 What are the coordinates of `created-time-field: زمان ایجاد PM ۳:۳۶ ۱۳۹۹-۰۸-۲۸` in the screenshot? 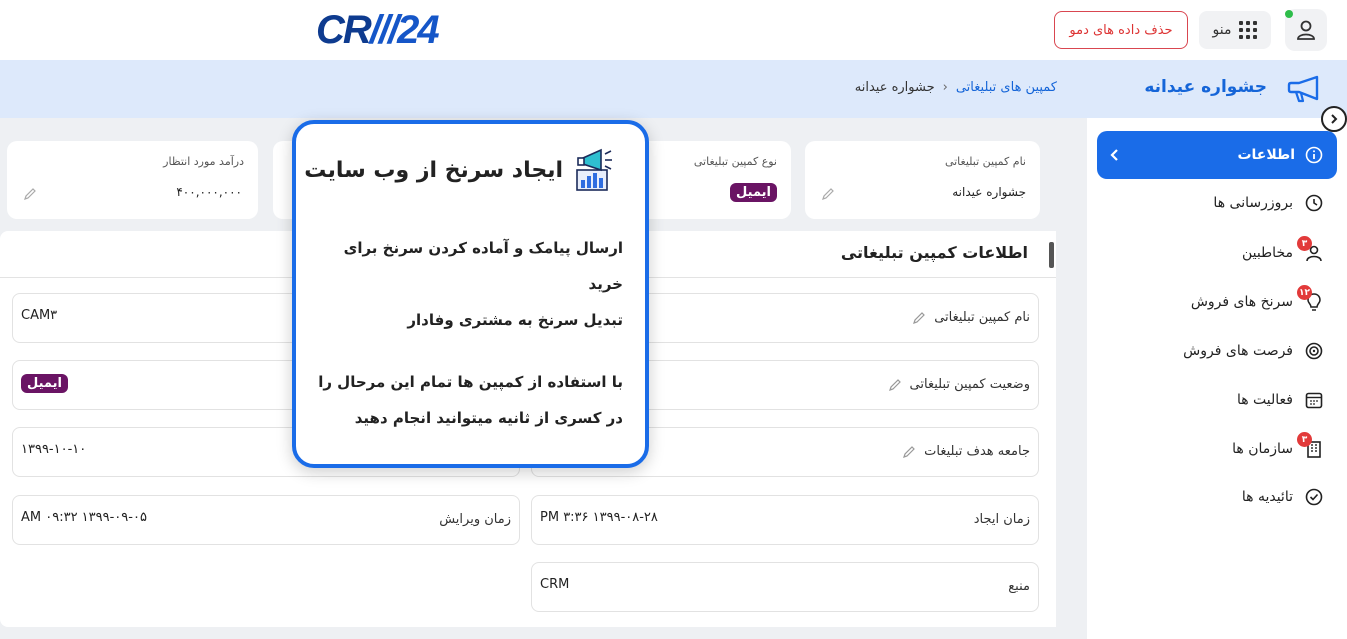 It's located at (785, 520).